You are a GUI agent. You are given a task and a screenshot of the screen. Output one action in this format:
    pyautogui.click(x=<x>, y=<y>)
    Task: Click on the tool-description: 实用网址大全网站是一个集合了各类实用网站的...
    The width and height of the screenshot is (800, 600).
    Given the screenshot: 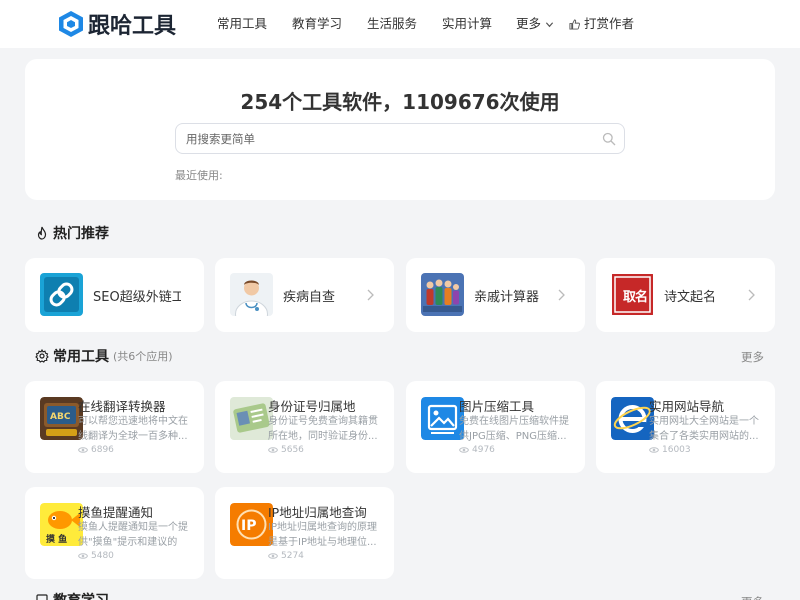 What is the action you would take?
    pyautogui.click(x=704, y=429)
    